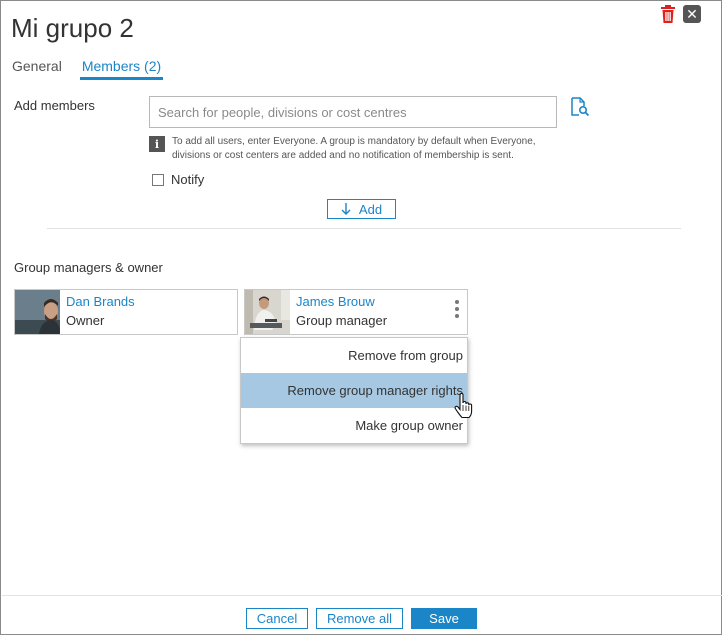 Image resolution: width=722 pixels, height=635 pixels. I want to click on notify-checkbox, so click(158, 179).